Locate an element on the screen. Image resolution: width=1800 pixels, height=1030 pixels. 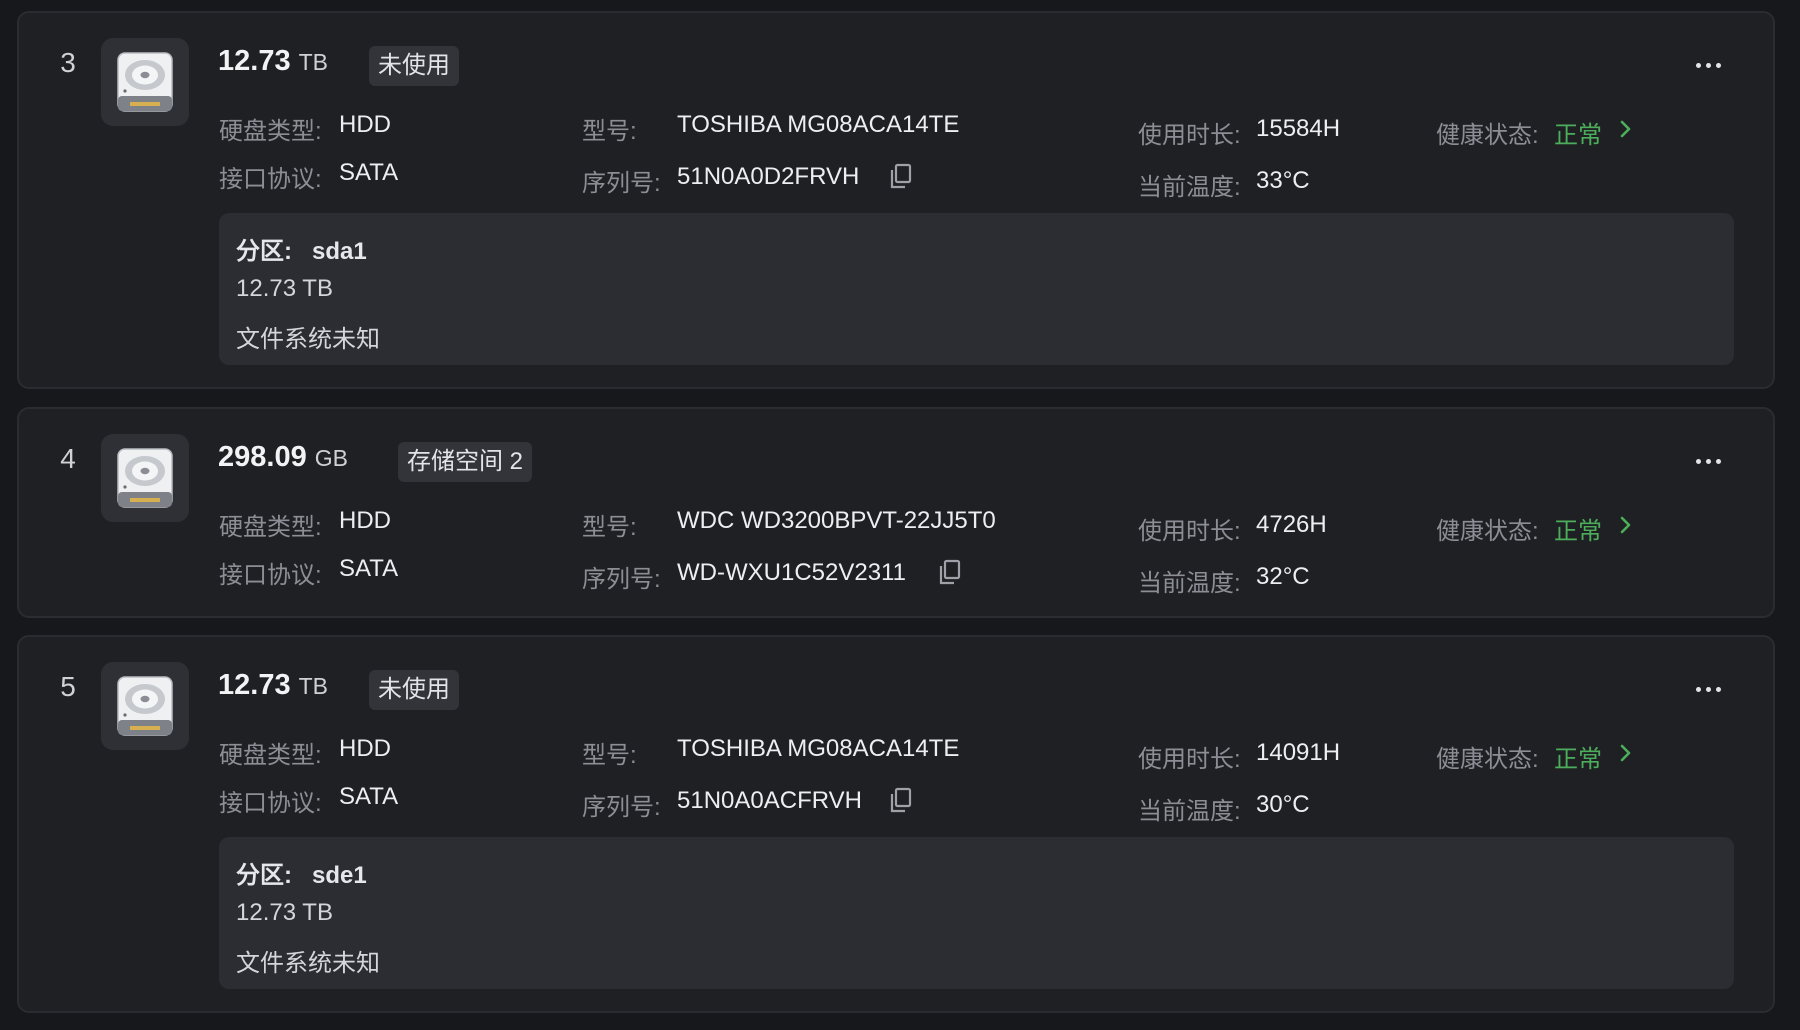
serial-value: WD-WXU1C52V2311 is located at coordinates (791, 572).